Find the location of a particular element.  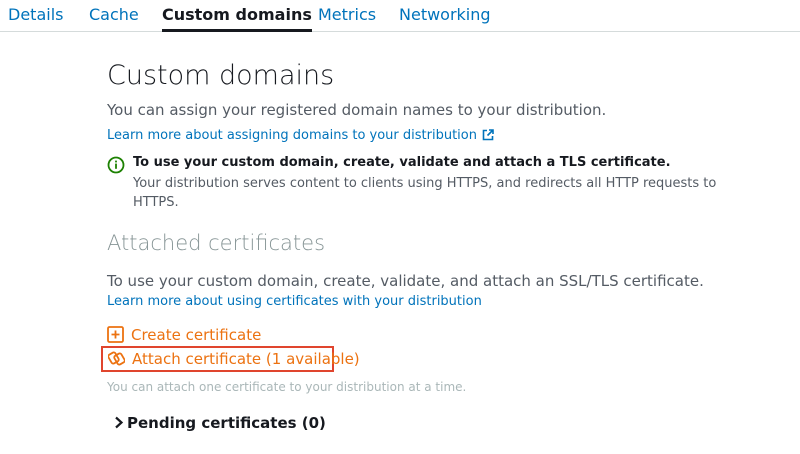

tab-networking: Networking is located at coordinates (445, 14).